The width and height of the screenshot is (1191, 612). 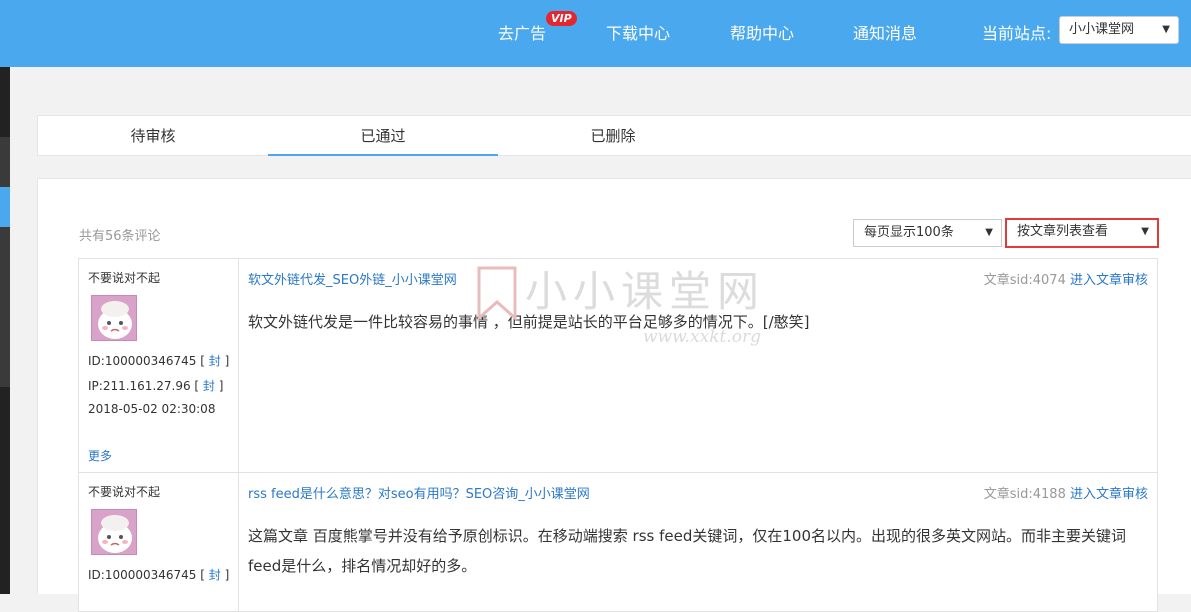 I want to click on nav-download-center: 下载中心, so click(x=638, y=32).